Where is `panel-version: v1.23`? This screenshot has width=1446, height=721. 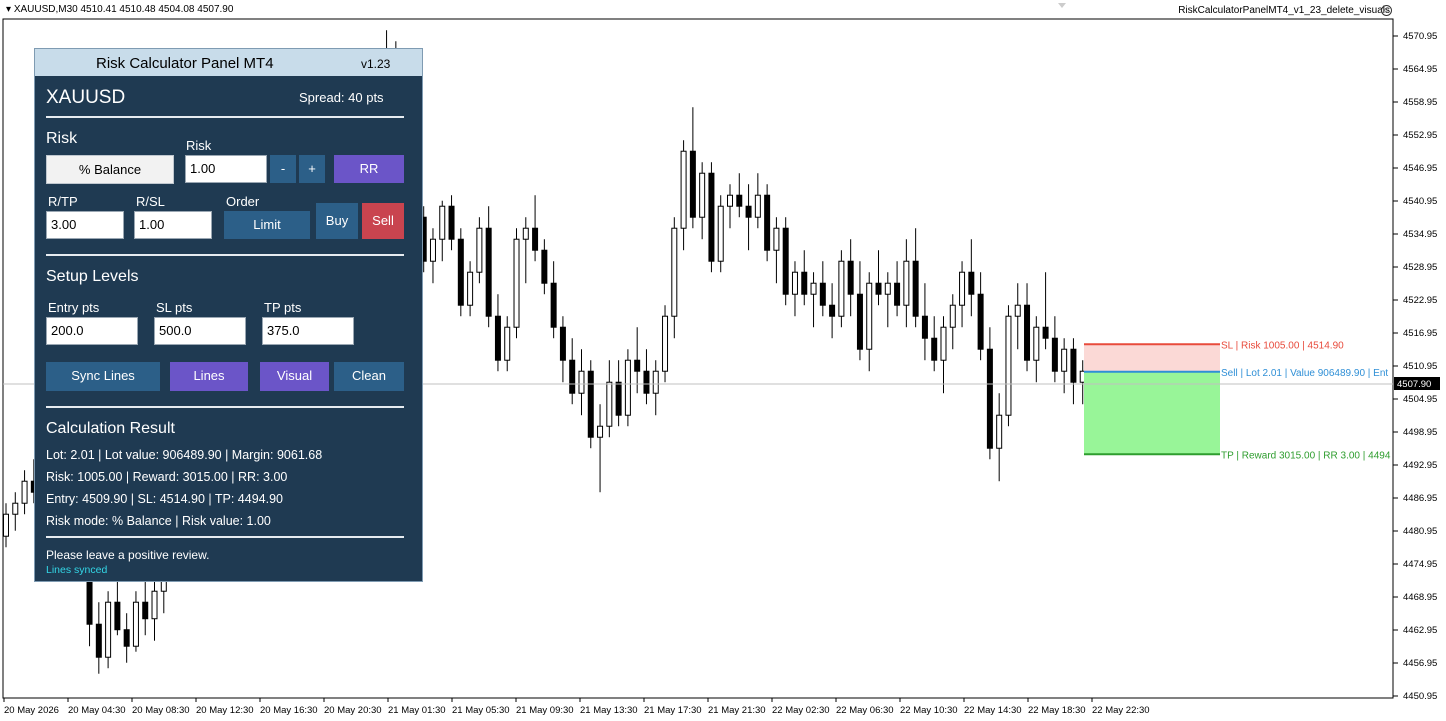
panel-version: v1.23 is located at coordinates (376, 64).